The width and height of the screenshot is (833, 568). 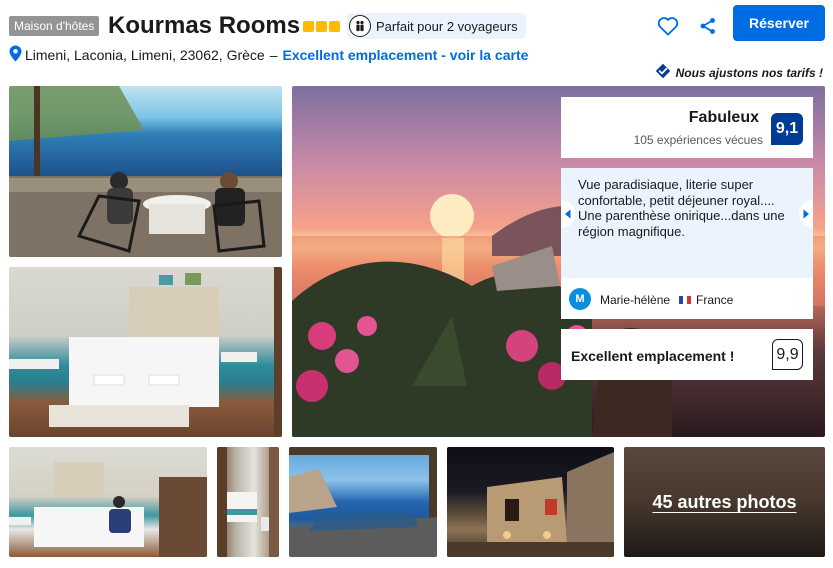 What do you see at coordinates (668, 26) in the screenshot?
I see `heart-icon` at bounding box center [668, 26].